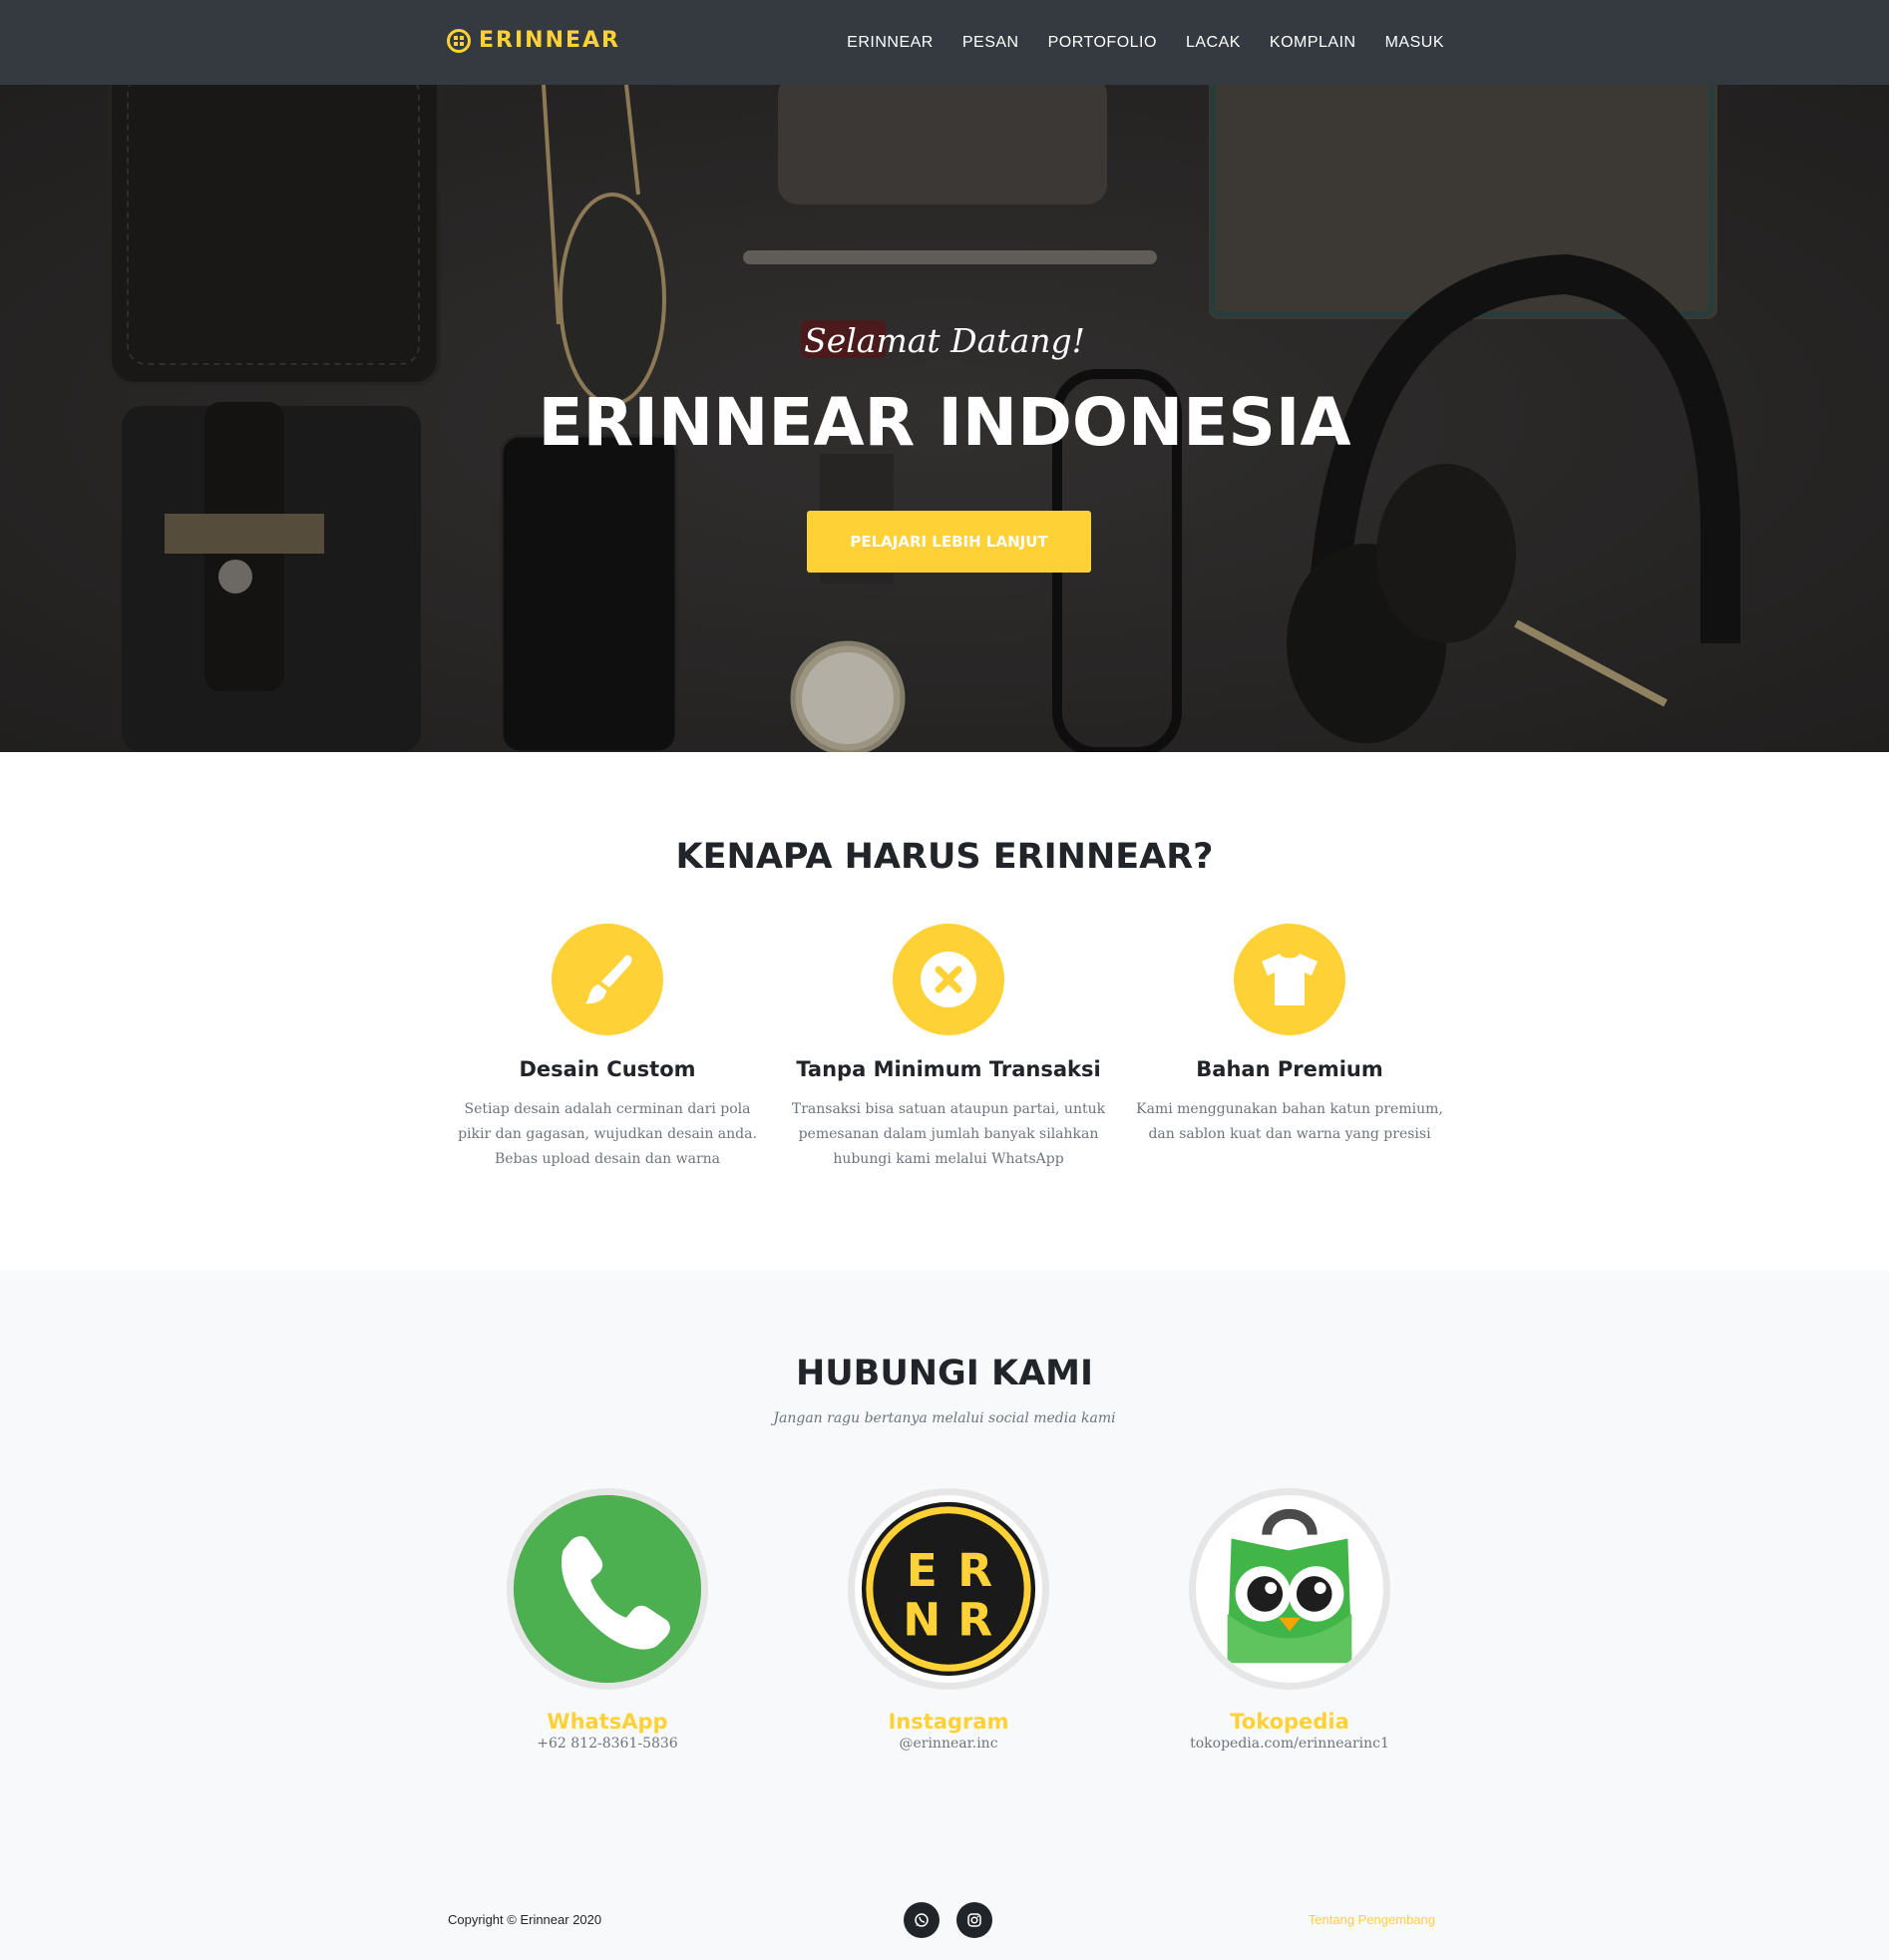  I want to click on tokopedia-owl-glyph, so click(1289, 1586).